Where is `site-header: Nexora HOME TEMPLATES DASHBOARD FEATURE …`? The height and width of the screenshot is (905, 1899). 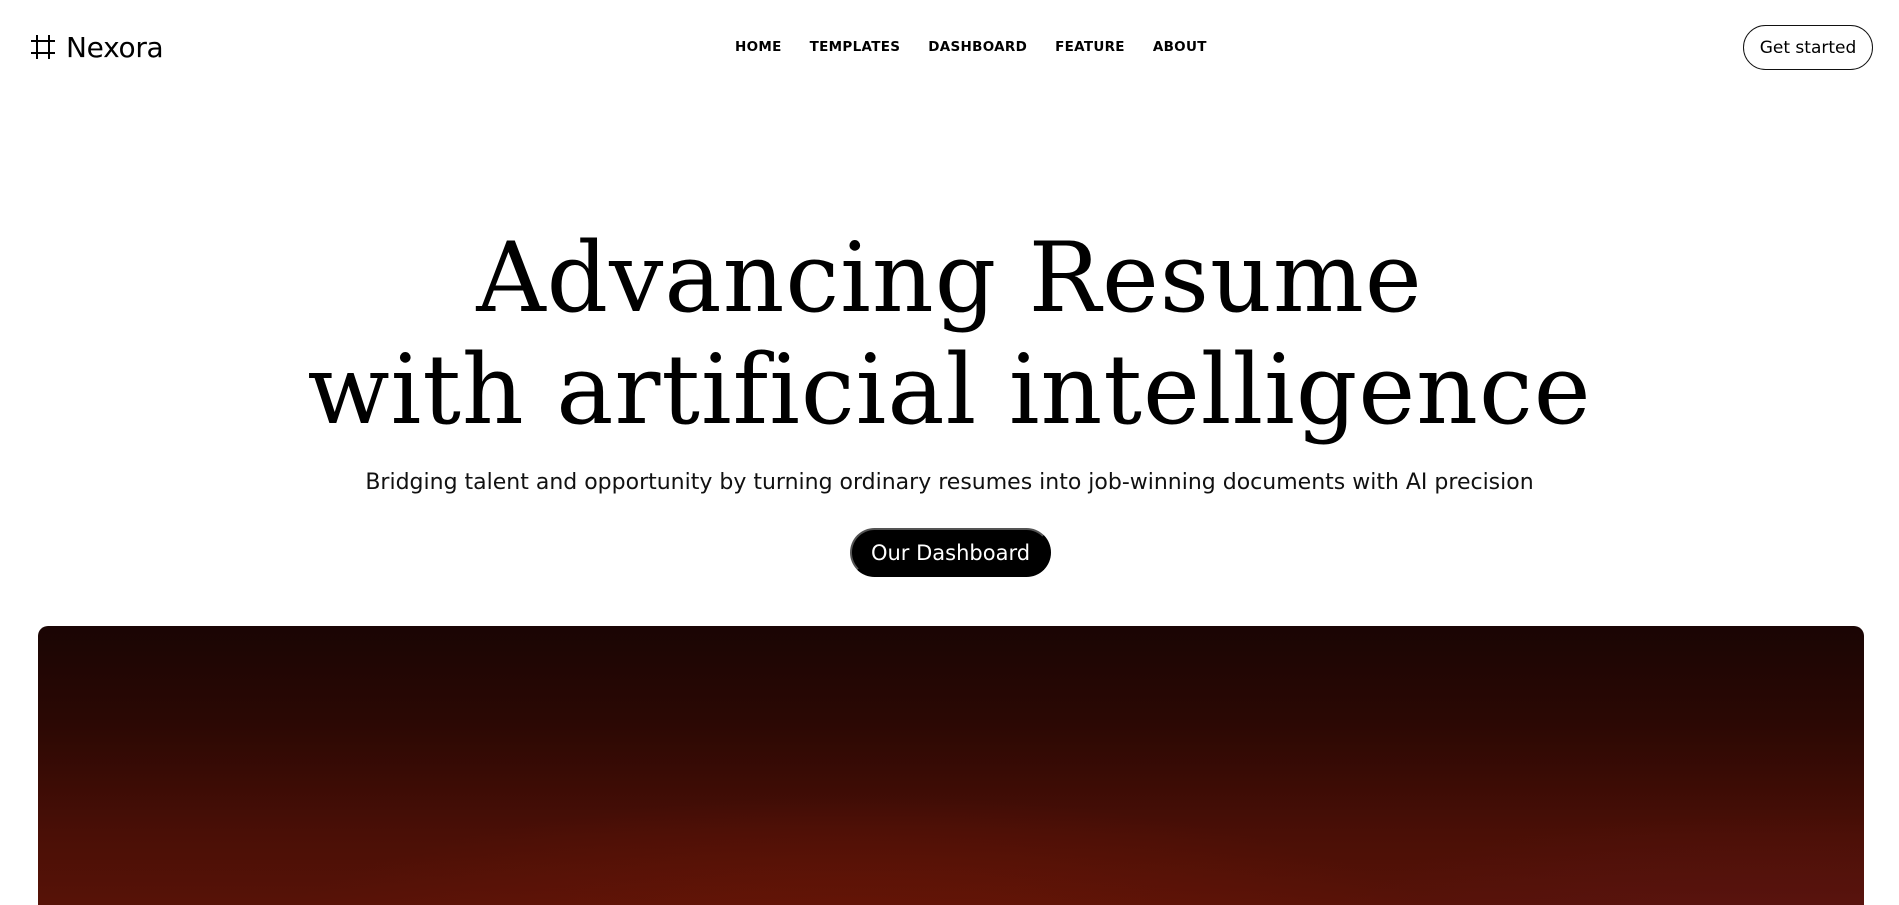
site-header: Nexora HOME TEMPLATES DASHBOARD FEATURE … is located at coordinates (949, 48).